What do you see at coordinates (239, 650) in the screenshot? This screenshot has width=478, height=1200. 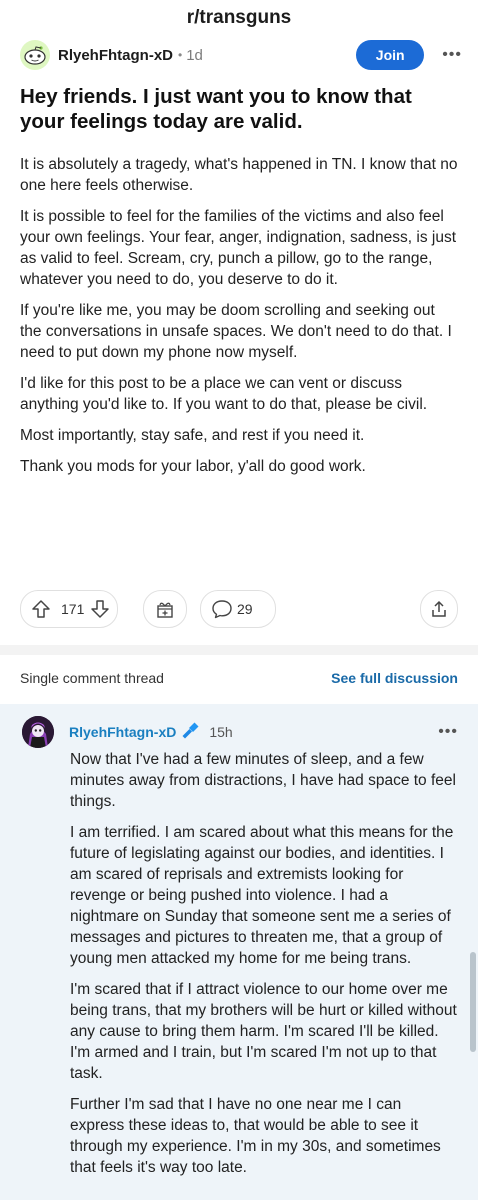 I see `section-divider` at bounding box center [239, 650].